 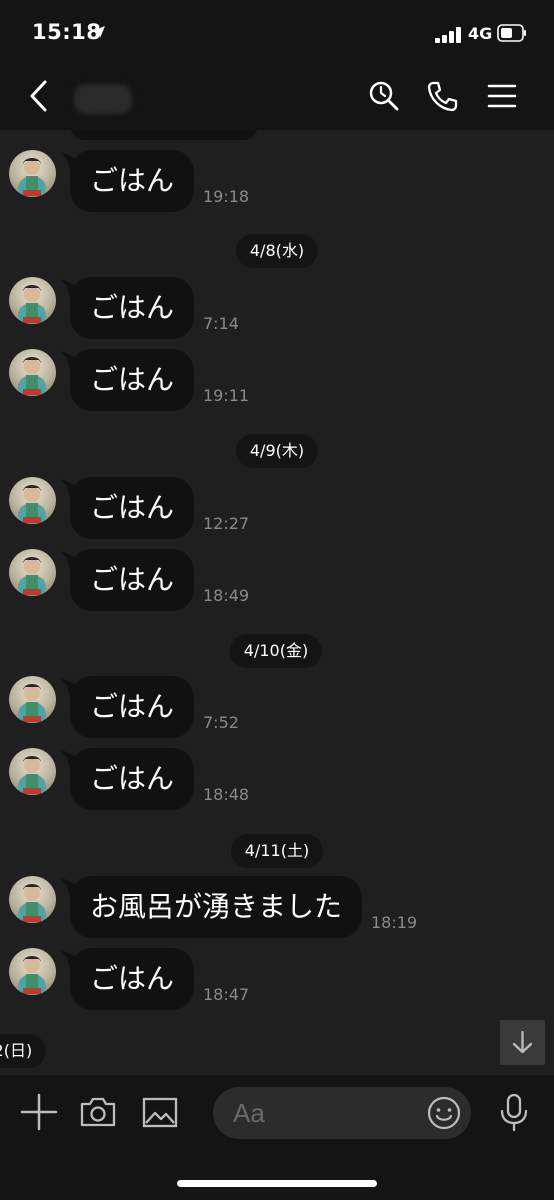 I want to click on chevron-left-icon, so click(x=40, y=96).